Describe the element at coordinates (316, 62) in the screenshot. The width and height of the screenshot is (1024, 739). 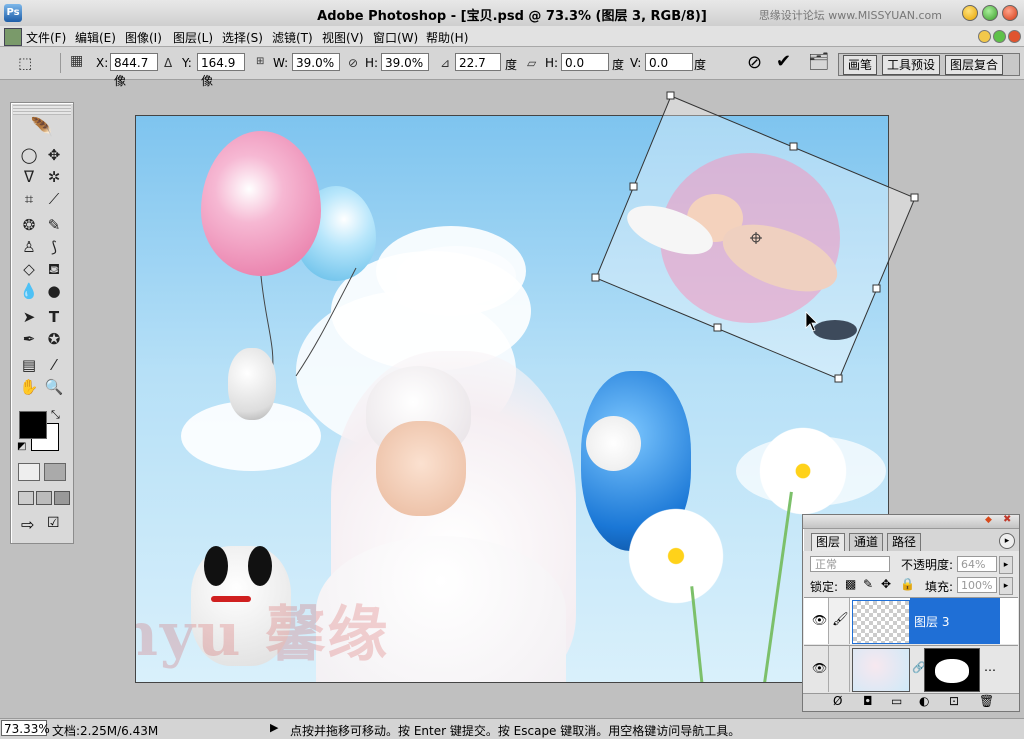
I see `width-field: 39.0%` at that location.